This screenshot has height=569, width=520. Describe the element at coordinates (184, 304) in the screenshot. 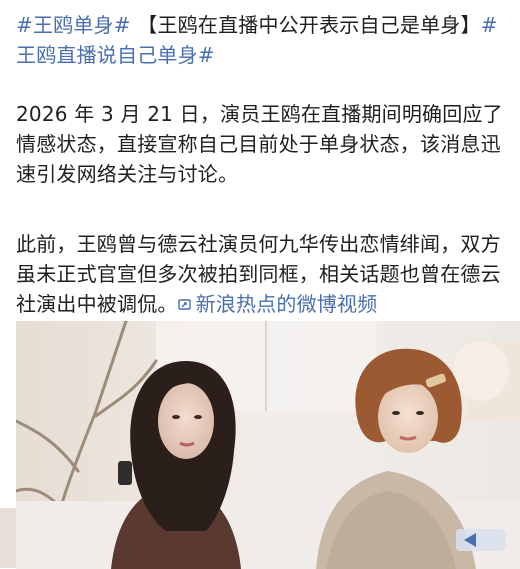

I see `video-link-icon` at that location.